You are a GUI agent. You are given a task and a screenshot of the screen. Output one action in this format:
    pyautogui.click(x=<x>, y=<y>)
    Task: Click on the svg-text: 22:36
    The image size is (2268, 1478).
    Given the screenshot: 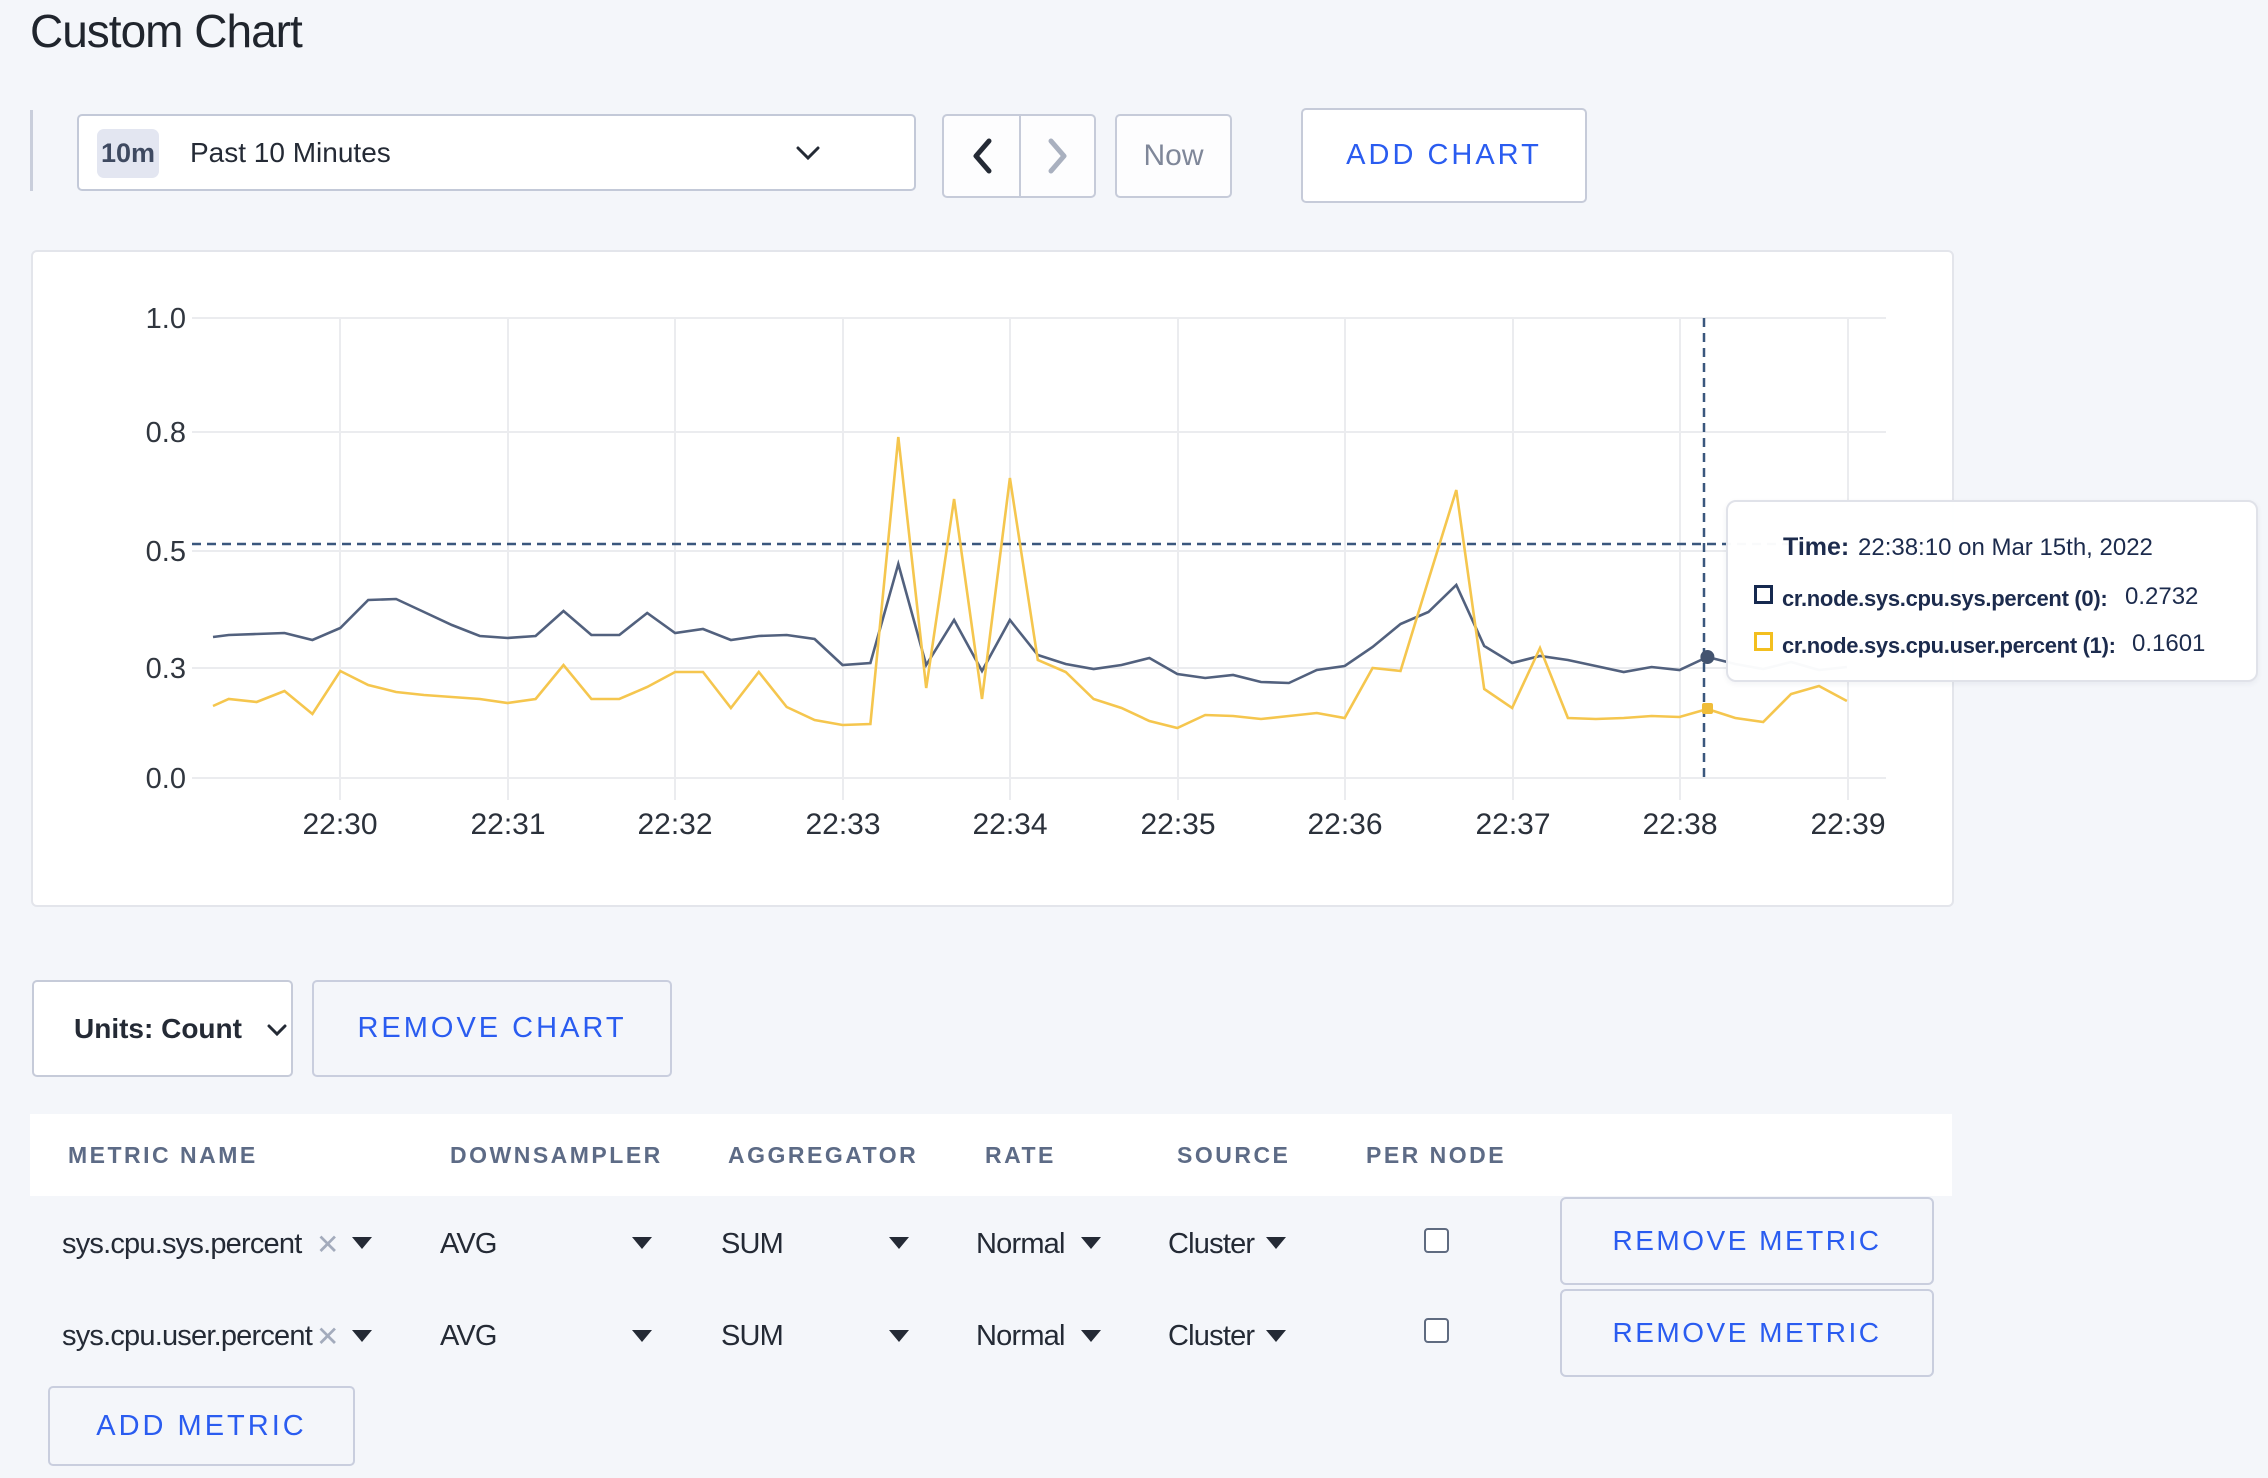 What is the action you would take?
    pyautogui.click(x=1344, y=824)
    